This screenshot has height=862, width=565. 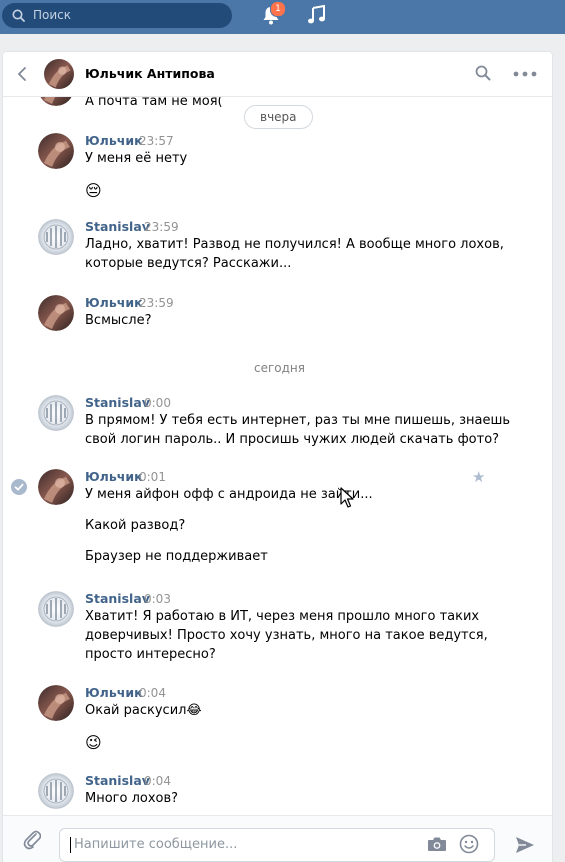 What do you see at coordinates (277, 74) in the screenshot?
I see `conversation-header: Юльчик Антипова` at bounding box center [277, 74].